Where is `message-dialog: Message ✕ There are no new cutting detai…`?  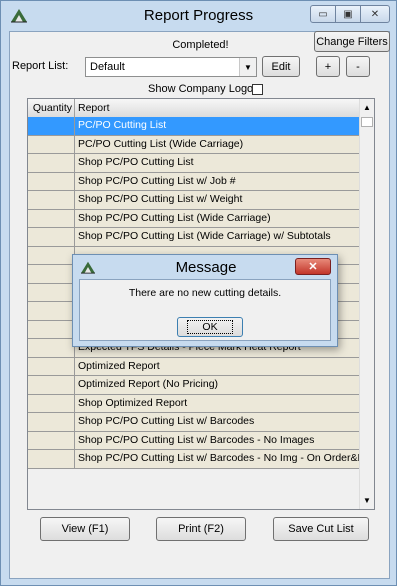
message-dialog: Message ✕ There are no new cutting detai… is located at coordinates (205, 300).